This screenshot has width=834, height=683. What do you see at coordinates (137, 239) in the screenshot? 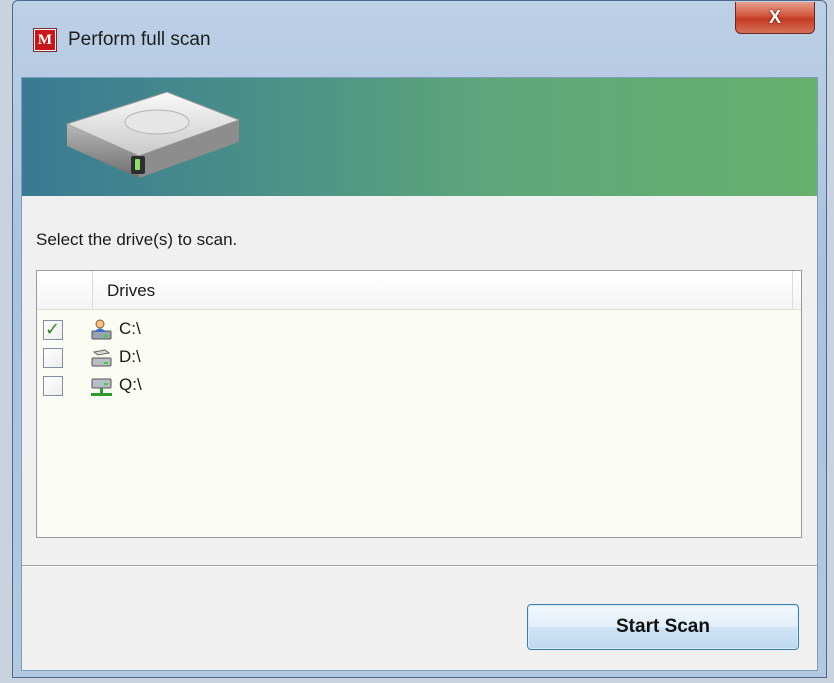
I see `instruction-text: Select the drive(s) to scan.` at bounding box center [137, 239].